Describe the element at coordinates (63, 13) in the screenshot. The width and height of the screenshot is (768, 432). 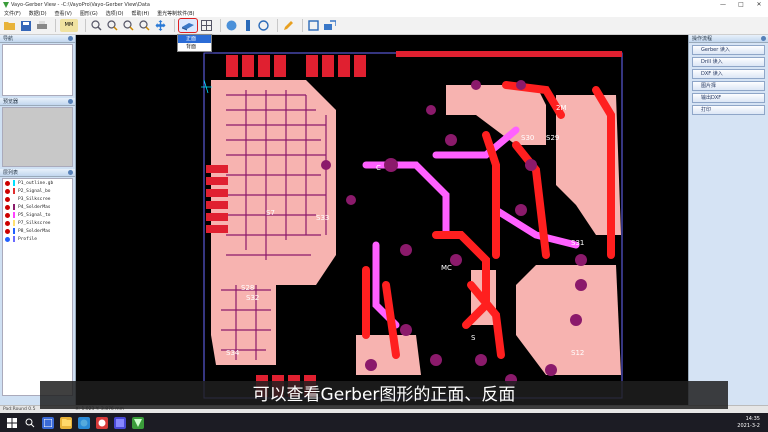
I see `menu-view: 查看(V)` at that location.